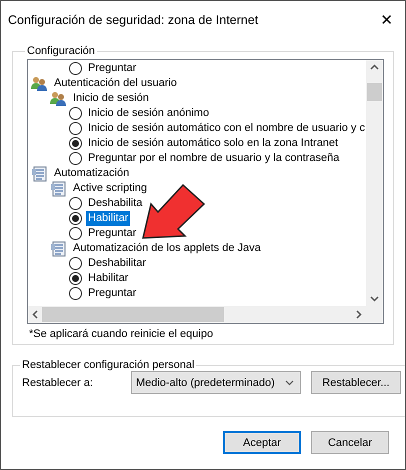 Image resolution: width=406 pixels, height=470 pixels. Describe the element at coordinates (117, 263) in the screenshot. I see `option-label: Deshabilitar` at that location.